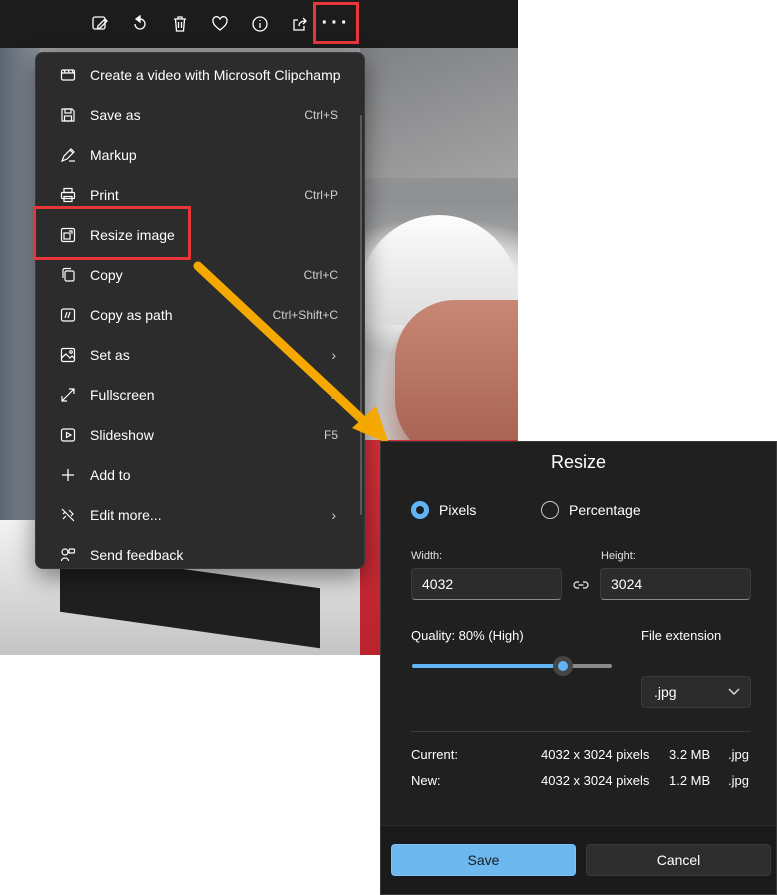 The height and width of the screenshot is (895, 777). I want to click on quality-slider-fill, so click(487, 666).